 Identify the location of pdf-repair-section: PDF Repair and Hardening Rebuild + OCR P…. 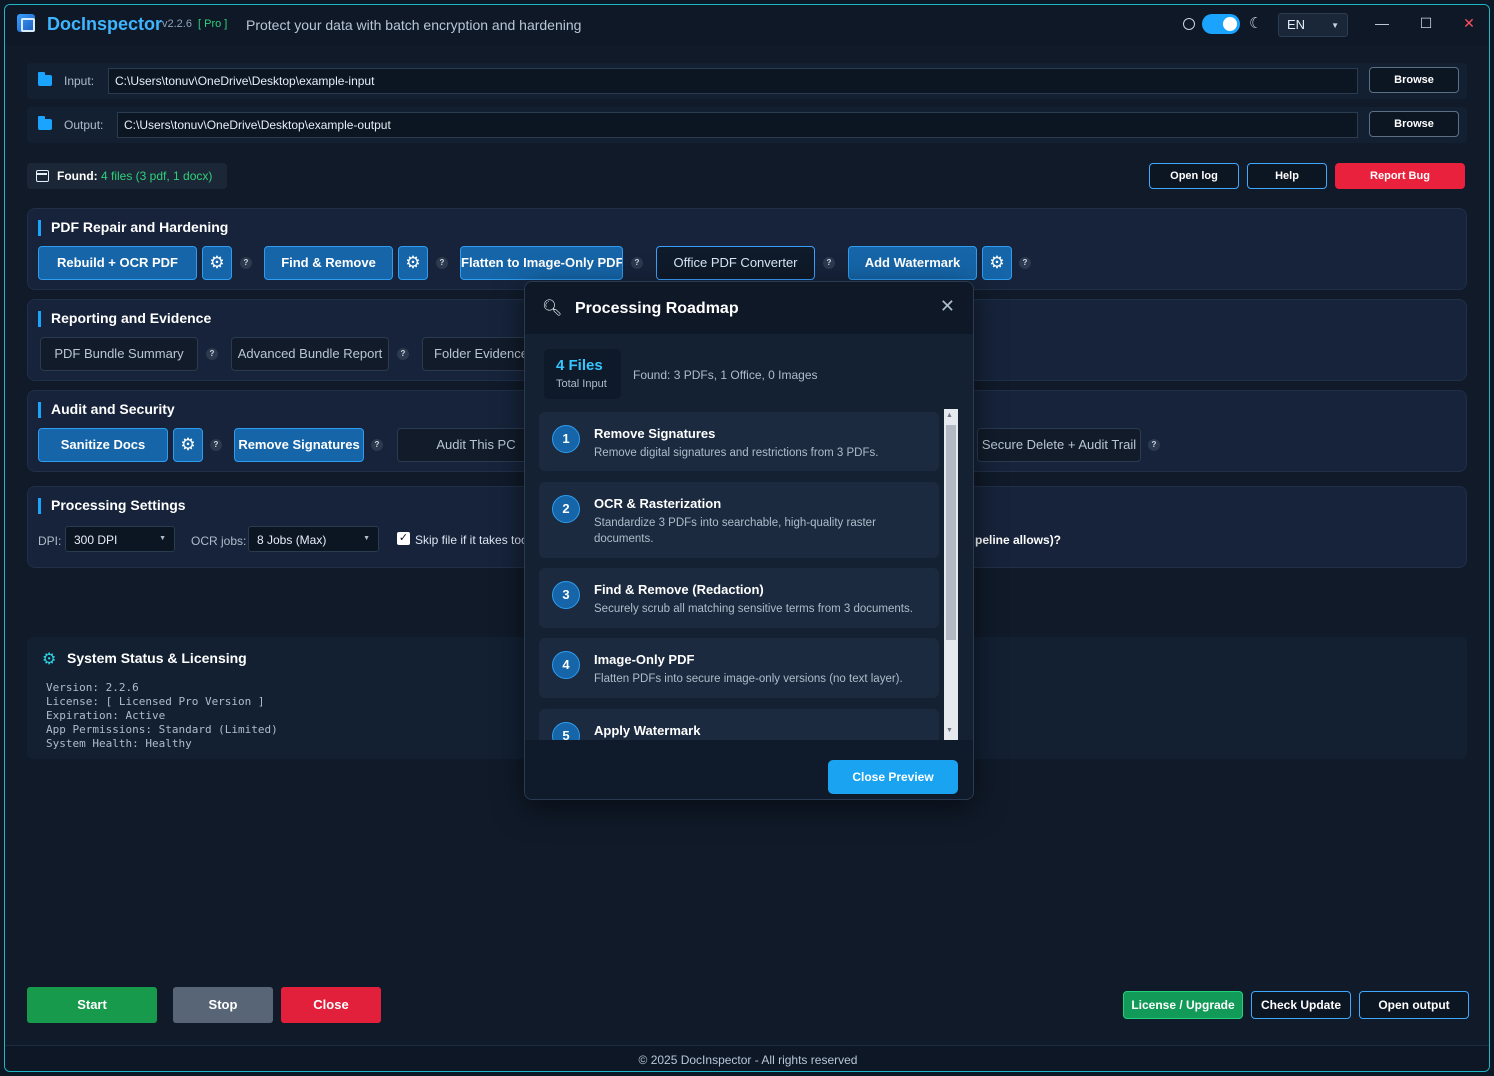
(747, 249).